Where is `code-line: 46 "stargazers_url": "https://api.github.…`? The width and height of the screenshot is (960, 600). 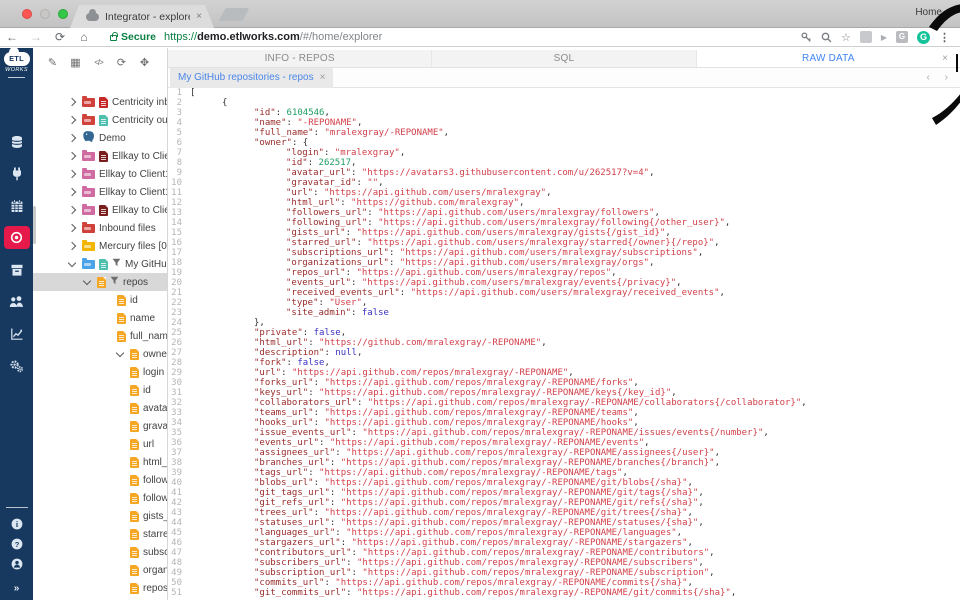
code-line: 46 "stargazers_url": "https://api.github.… is located at coordinates (564, 543).